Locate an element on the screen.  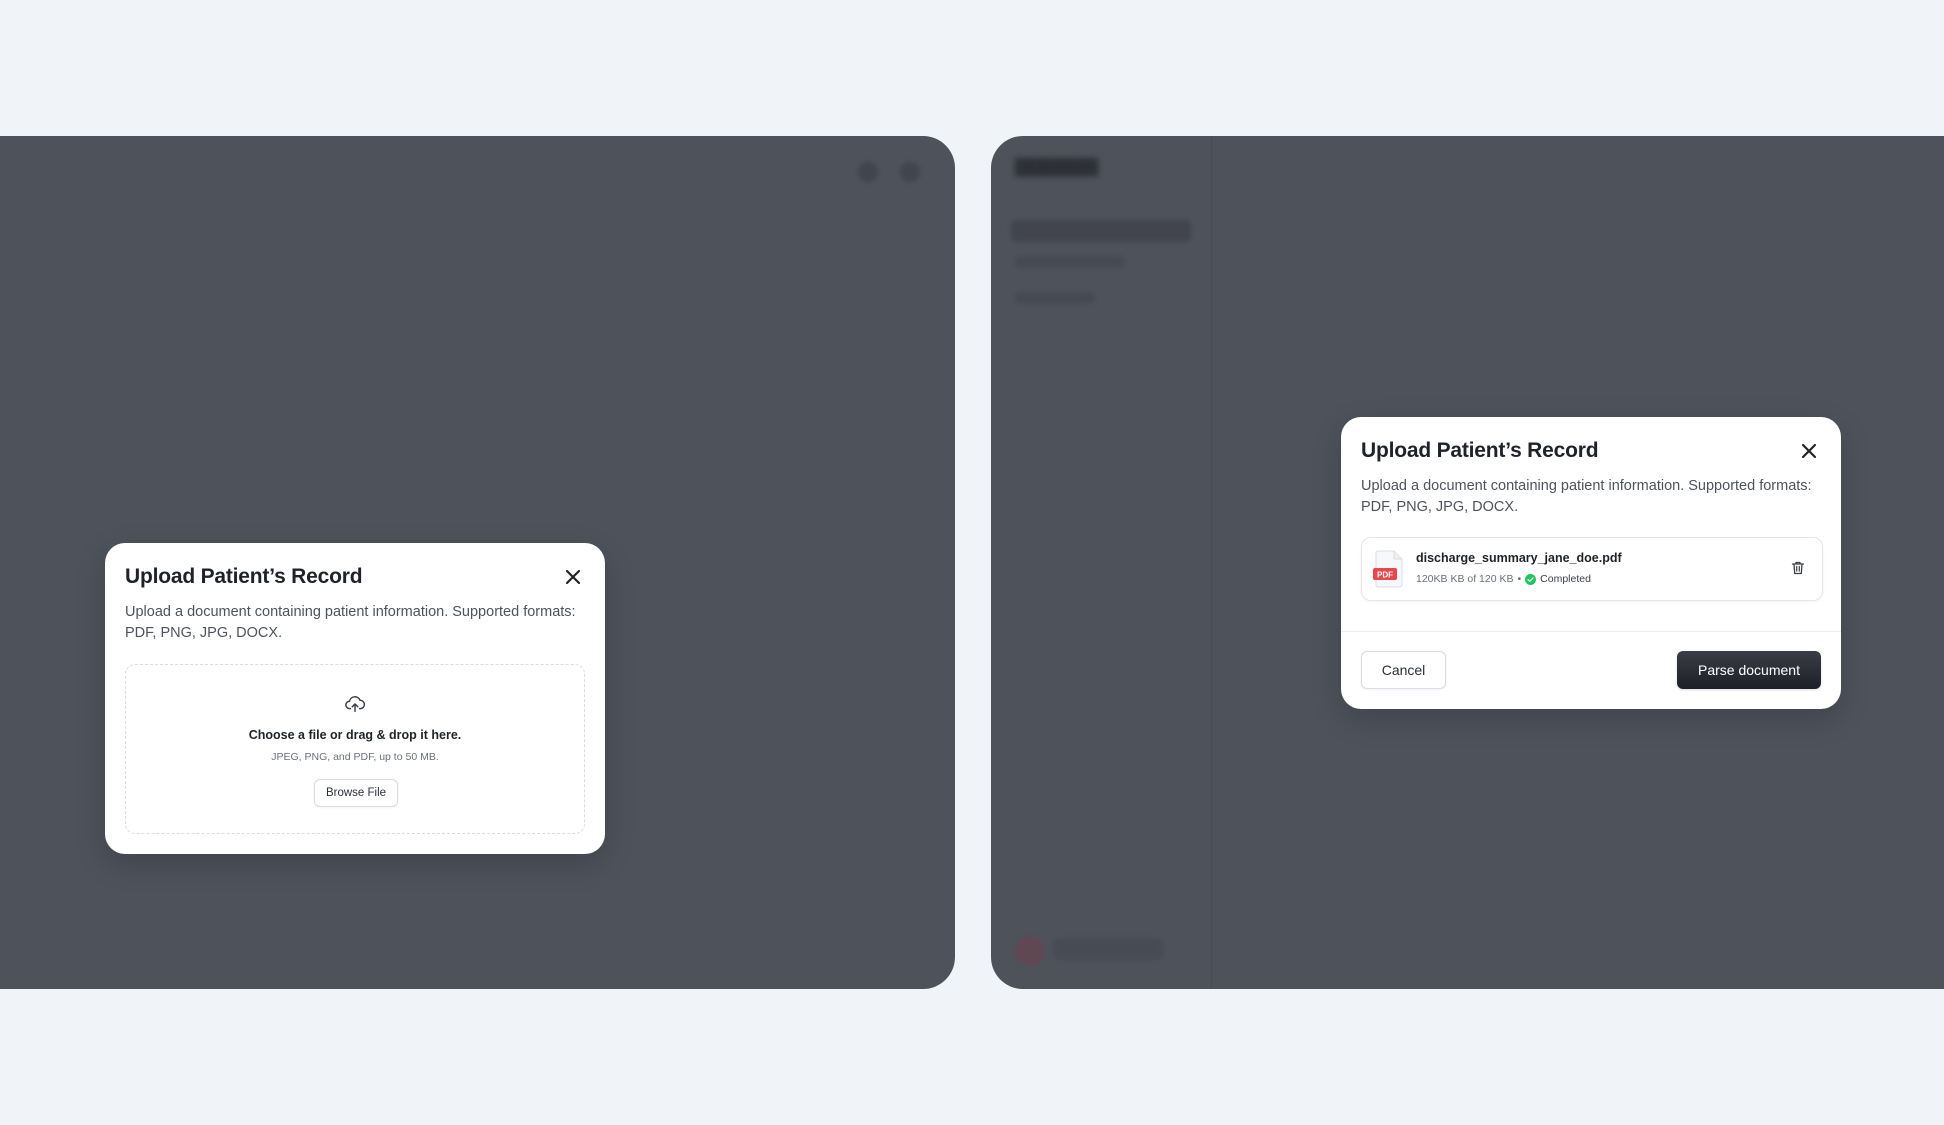
blurred-user-info is located at coordinates (1108, 949).